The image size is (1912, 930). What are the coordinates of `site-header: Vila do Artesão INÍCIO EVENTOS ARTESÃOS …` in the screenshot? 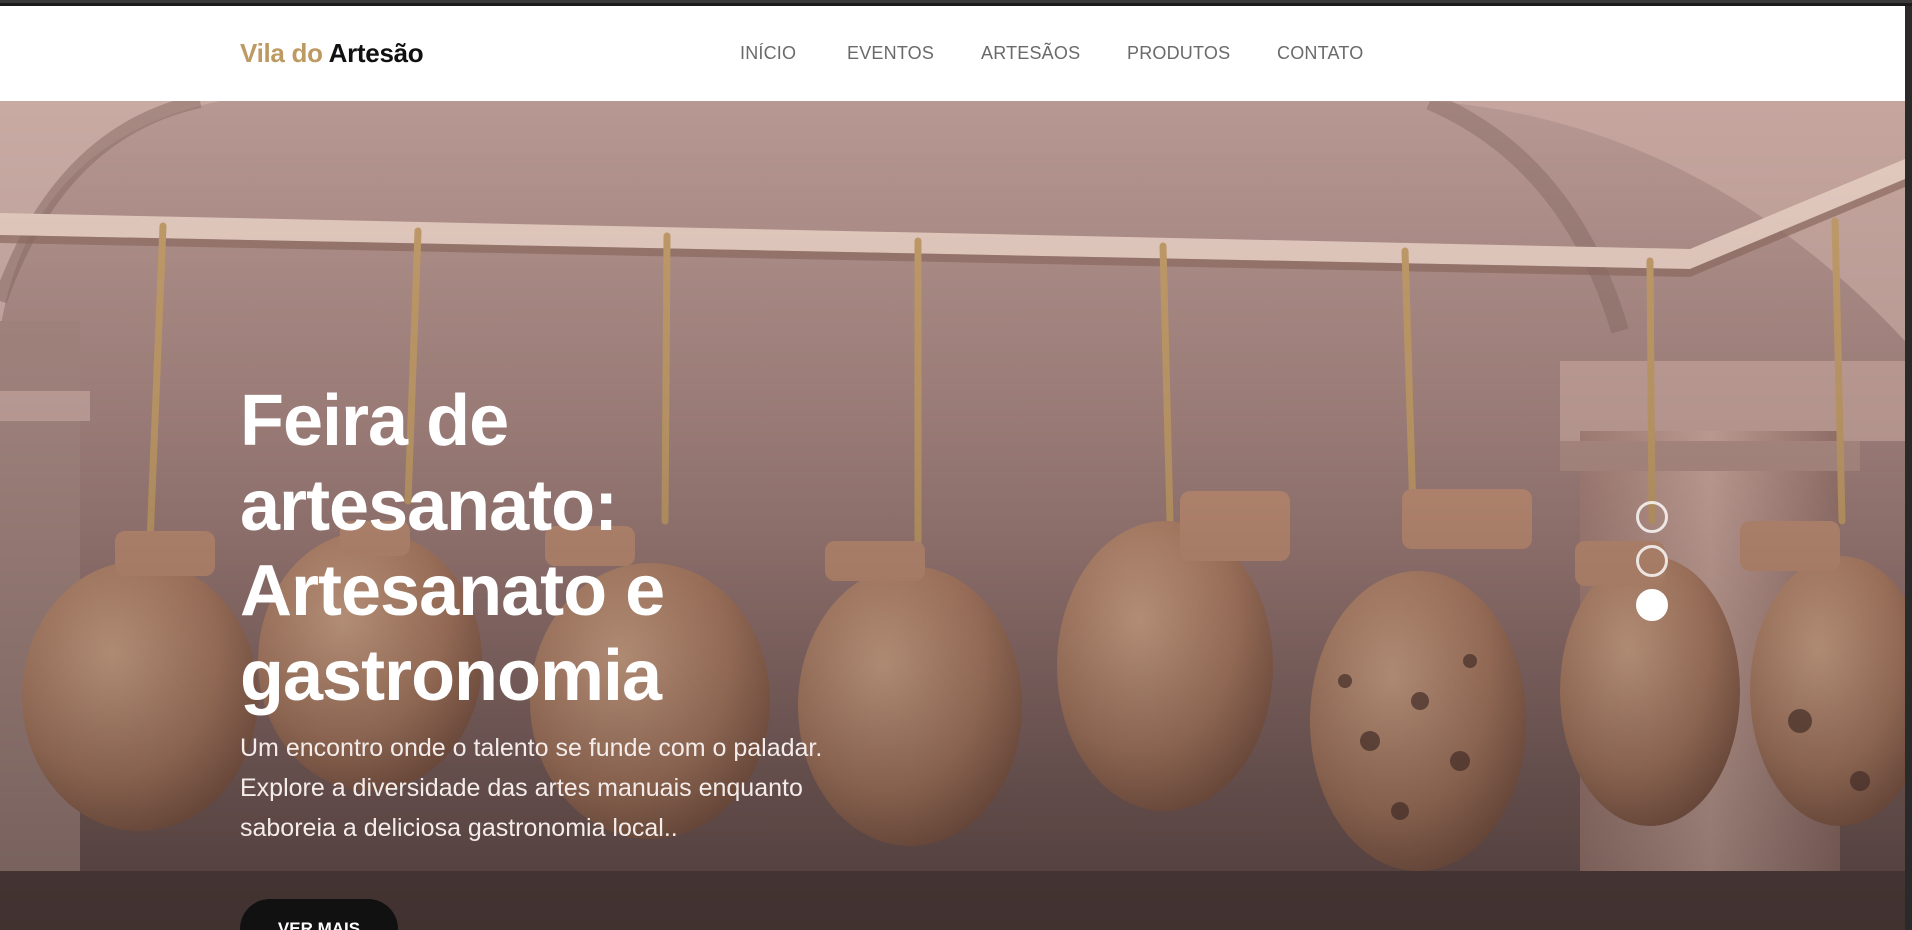 It's located at (952, 53).